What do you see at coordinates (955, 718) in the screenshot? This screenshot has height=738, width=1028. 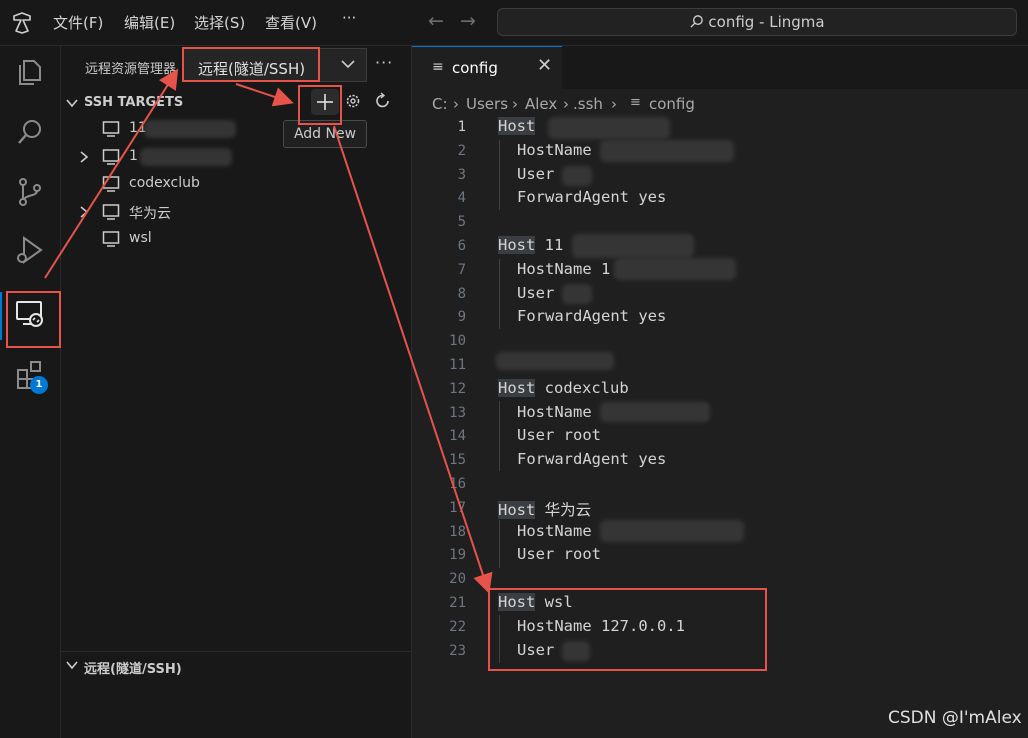 I see `watermark: CSDN @I'mAlex` at bounding box center [955, 718].